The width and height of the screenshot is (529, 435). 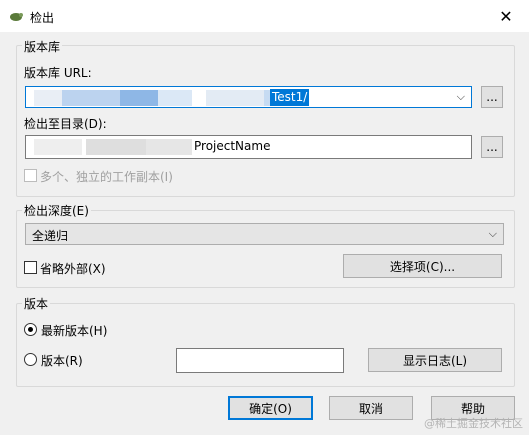 I want to click on cancel-button: 取消, so click(x=371, y=408).